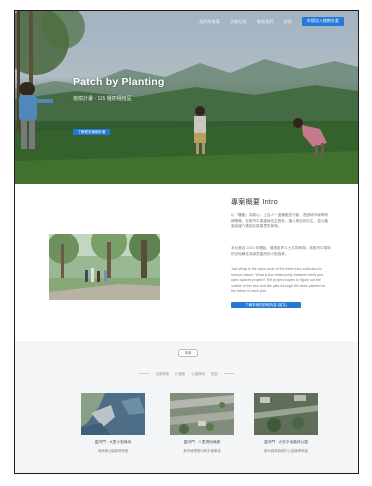  What do you see at coordinates (198, 373) in the screenshot?
I see `filter-parks: 公園綠地` at bounding box center [198, 373].